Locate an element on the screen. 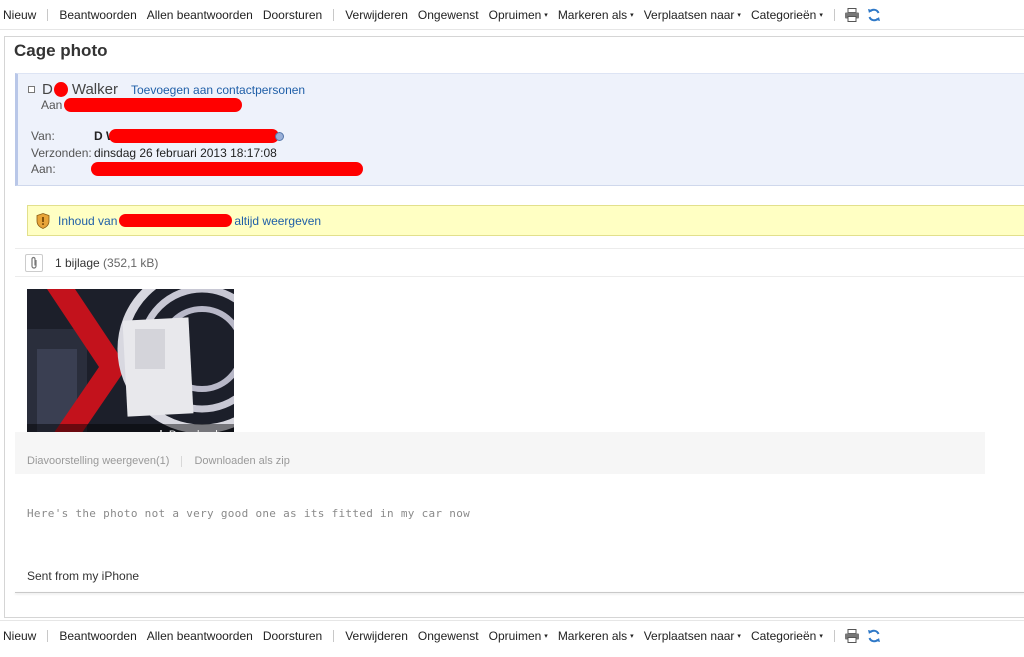 This screenshot has width=1024, height=657. sender-row: D Walker Toevoegen aan contactpersonen is located at coordinates (166, 89).